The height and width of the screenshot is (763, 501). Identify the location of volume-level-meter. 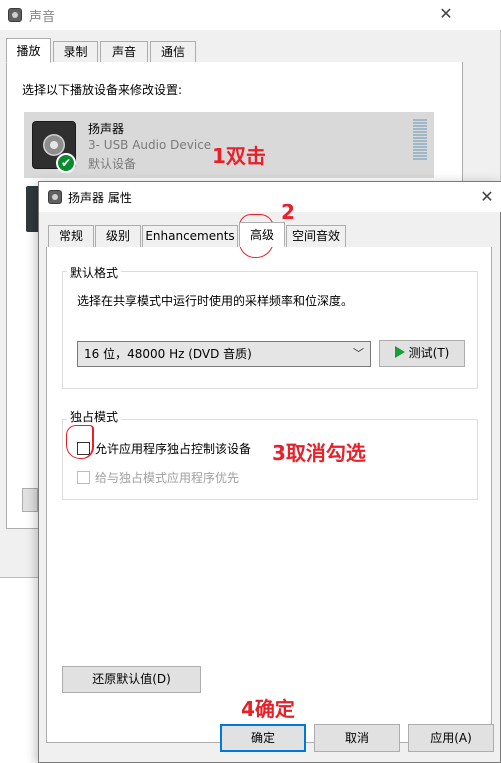
(420, 140).